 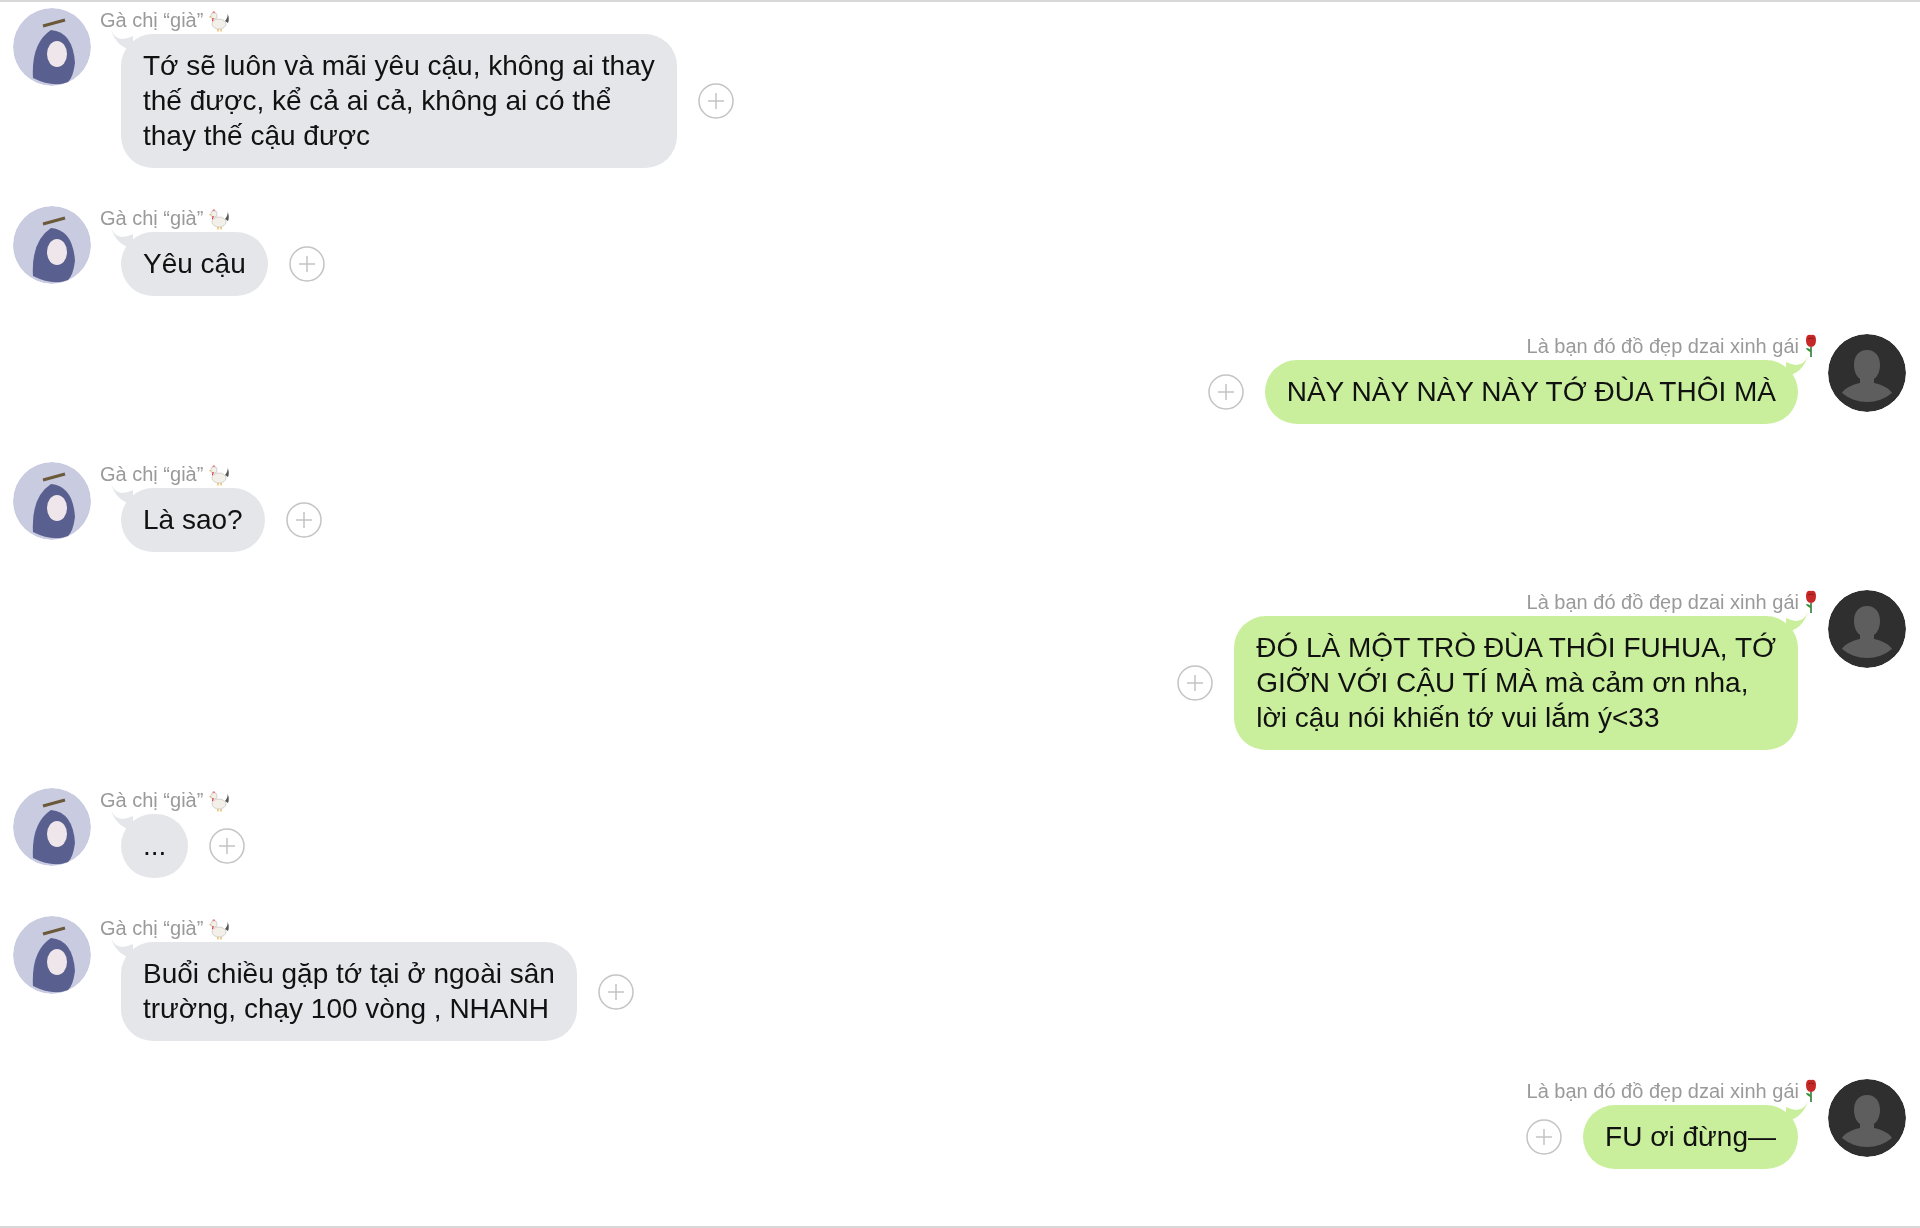 I want to click on message-bubble: Yêu cậu, so click(x=194, y=264).